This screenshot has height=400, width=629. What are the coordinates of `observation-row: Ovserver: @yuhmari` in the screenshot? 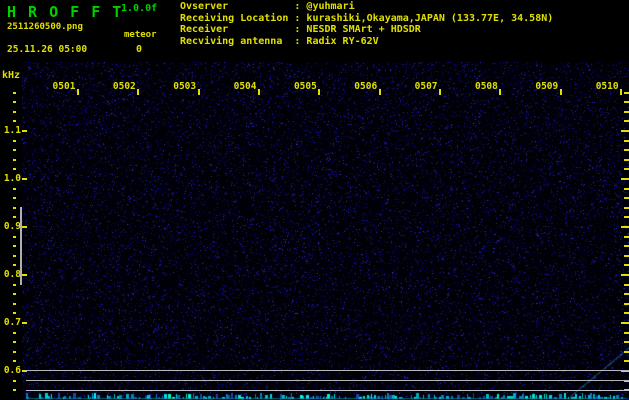 It's located at (366, 7).